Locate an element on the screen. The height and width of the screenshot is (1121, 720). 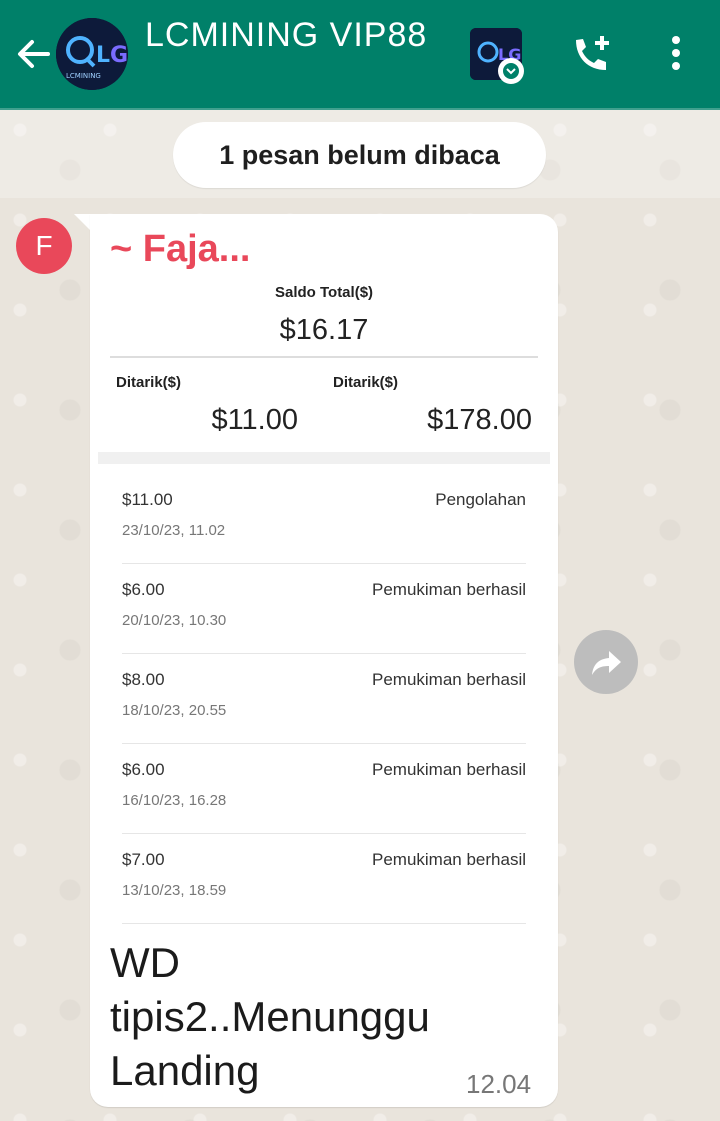
unread-messages-notice: 1 pesan belum dibaca is located at coordinates (359, 155).